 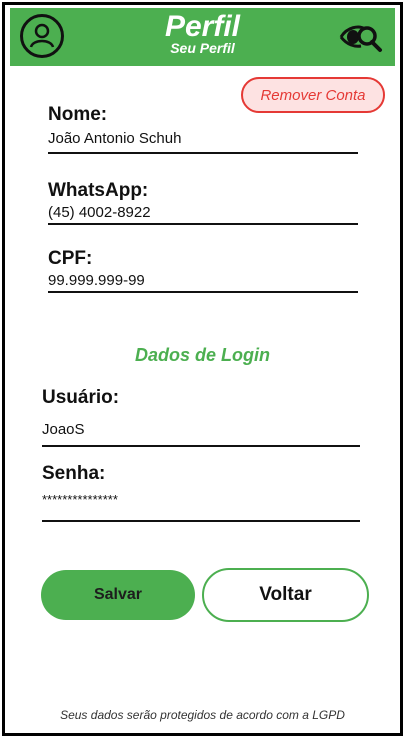 I want to click on username-value: JoaoS, so click(x=201, y=430).